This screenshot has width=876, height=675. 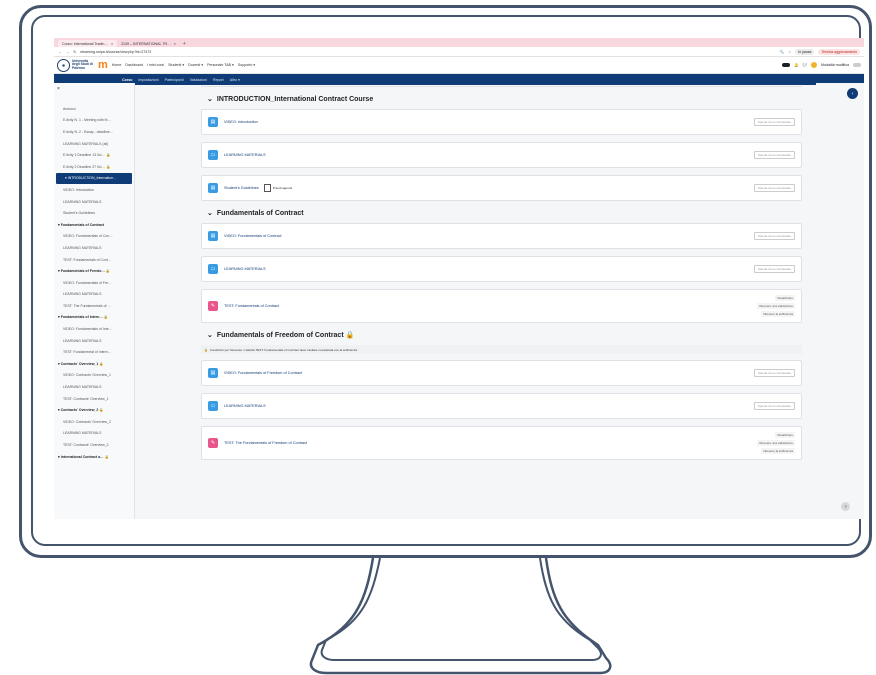 What do you see at coordinates (94, 271) in the screenshot?
I see `course-index-section: ▾ Fundamentals of Freedo… 🔒` at bounding box center [94, 271].